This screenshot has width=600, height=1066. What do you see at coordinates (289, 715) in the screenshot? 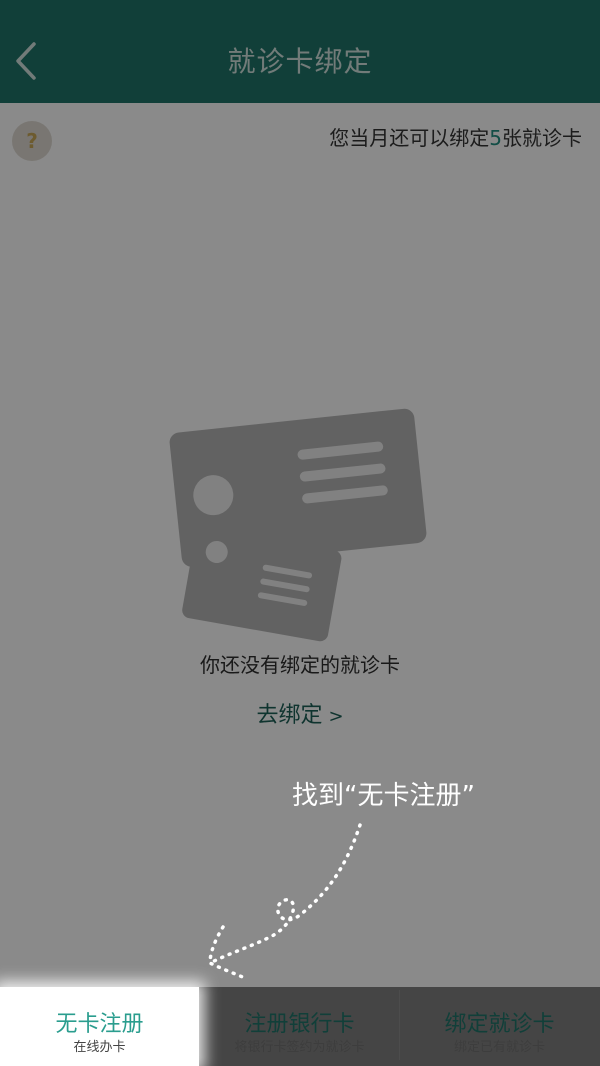
I see `go-bind-label: 去绑定` at bounding box center [289, 715].